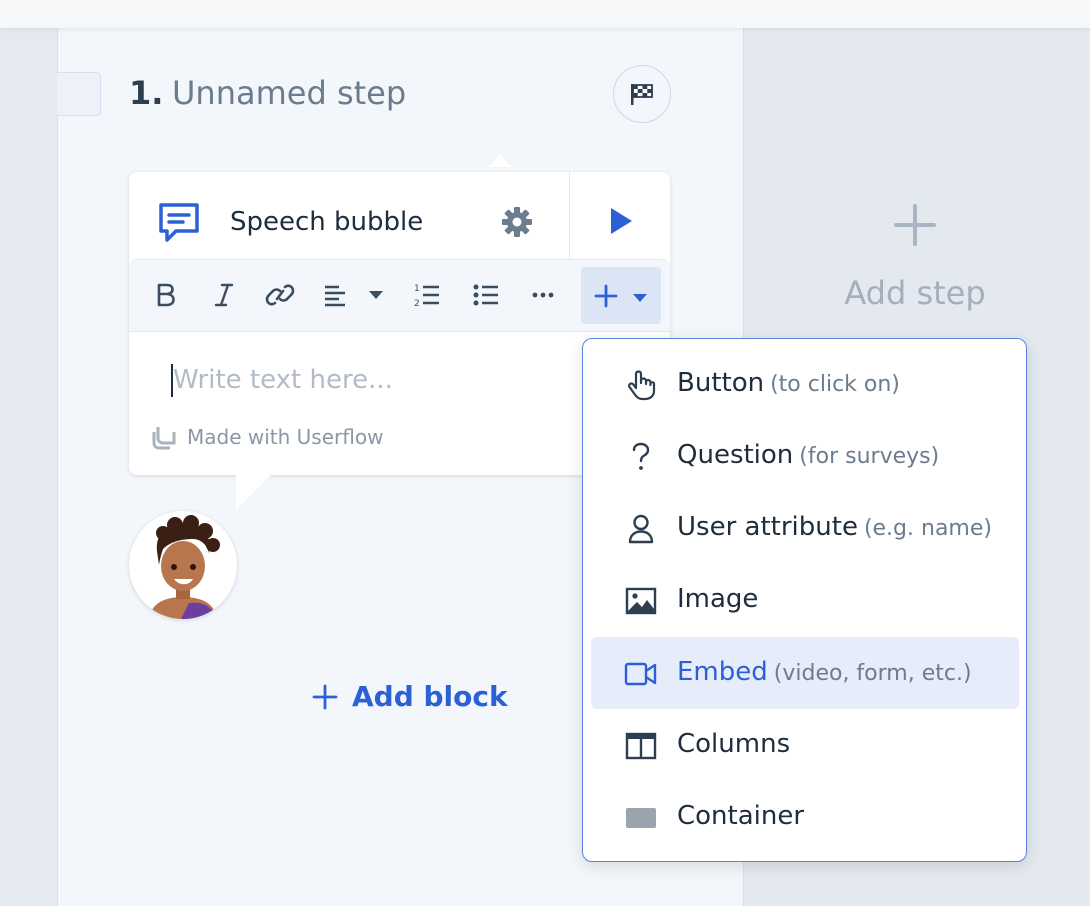  I want to click on userflow-logo-icon, so click(164, 438).